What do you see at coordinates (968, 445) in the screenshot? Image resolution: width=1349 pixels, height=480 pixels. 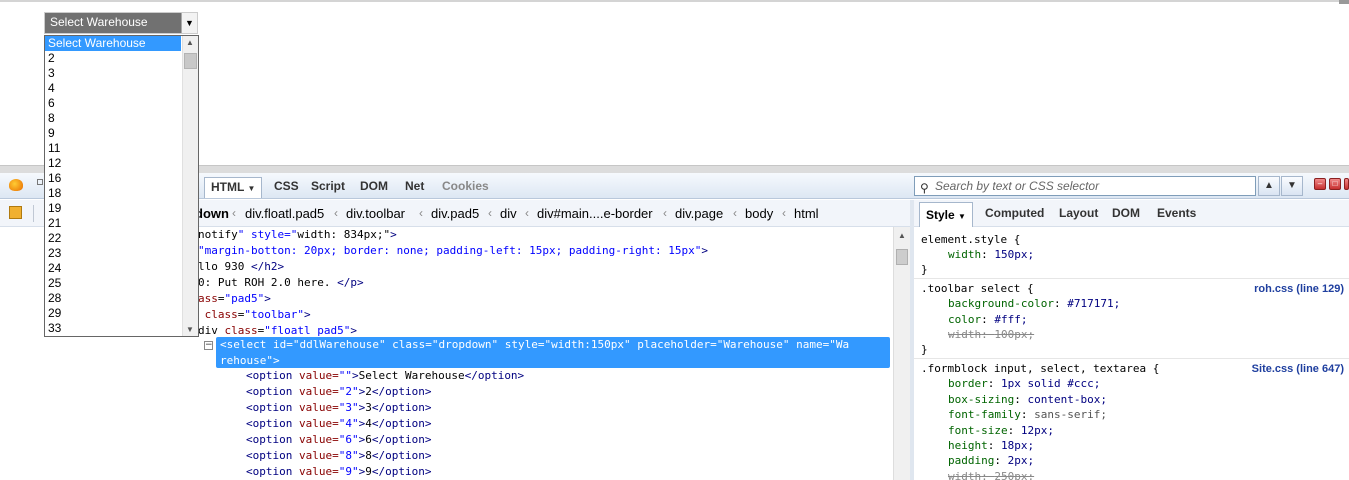 I see `css-property: height` at bounding box center [968, 445].